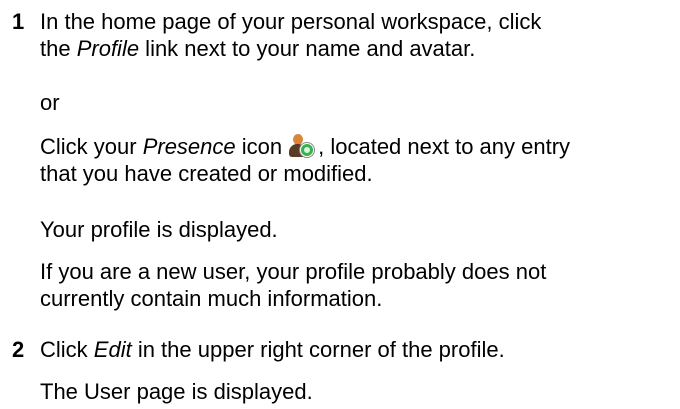 The width and height of the screenshot is (680, 409). What do you see at coordinates (108, 48) in the screenshot?
I see `profile-link-term: Profile` at bounding box center [108, 48].